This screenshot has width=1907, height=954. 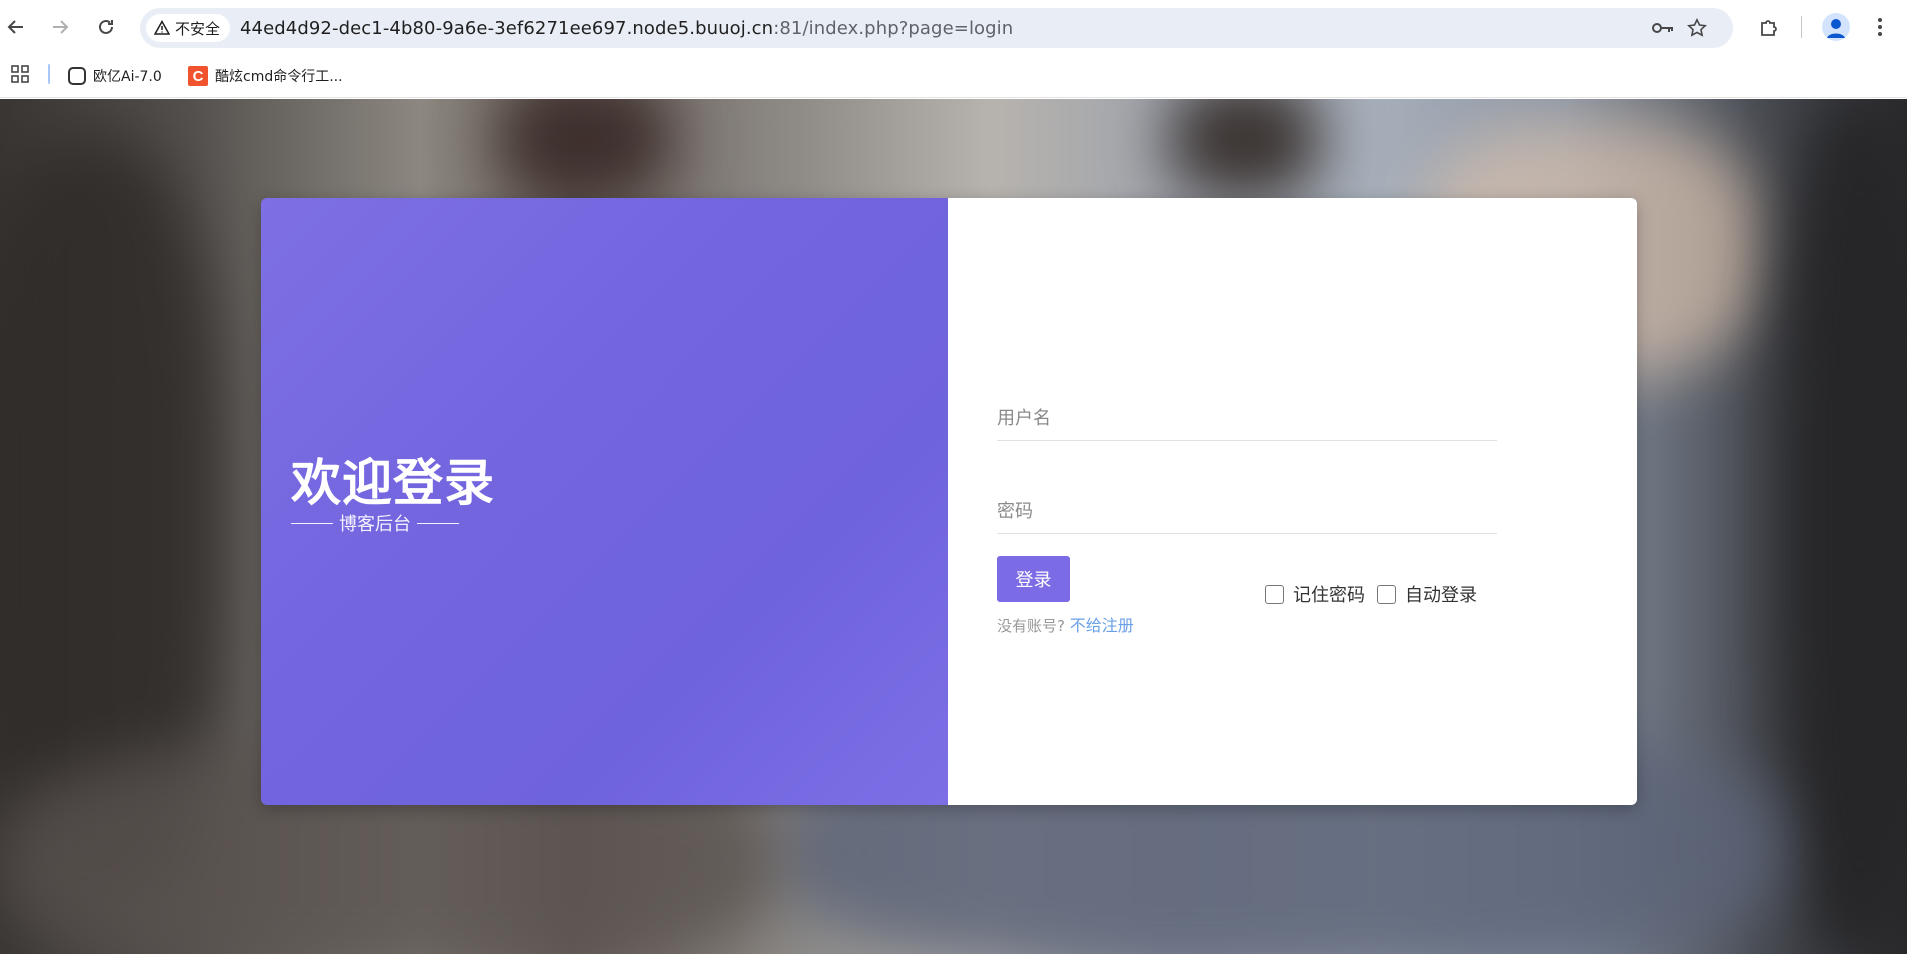 I want to click on reload-button, so click(x=106, y=27).